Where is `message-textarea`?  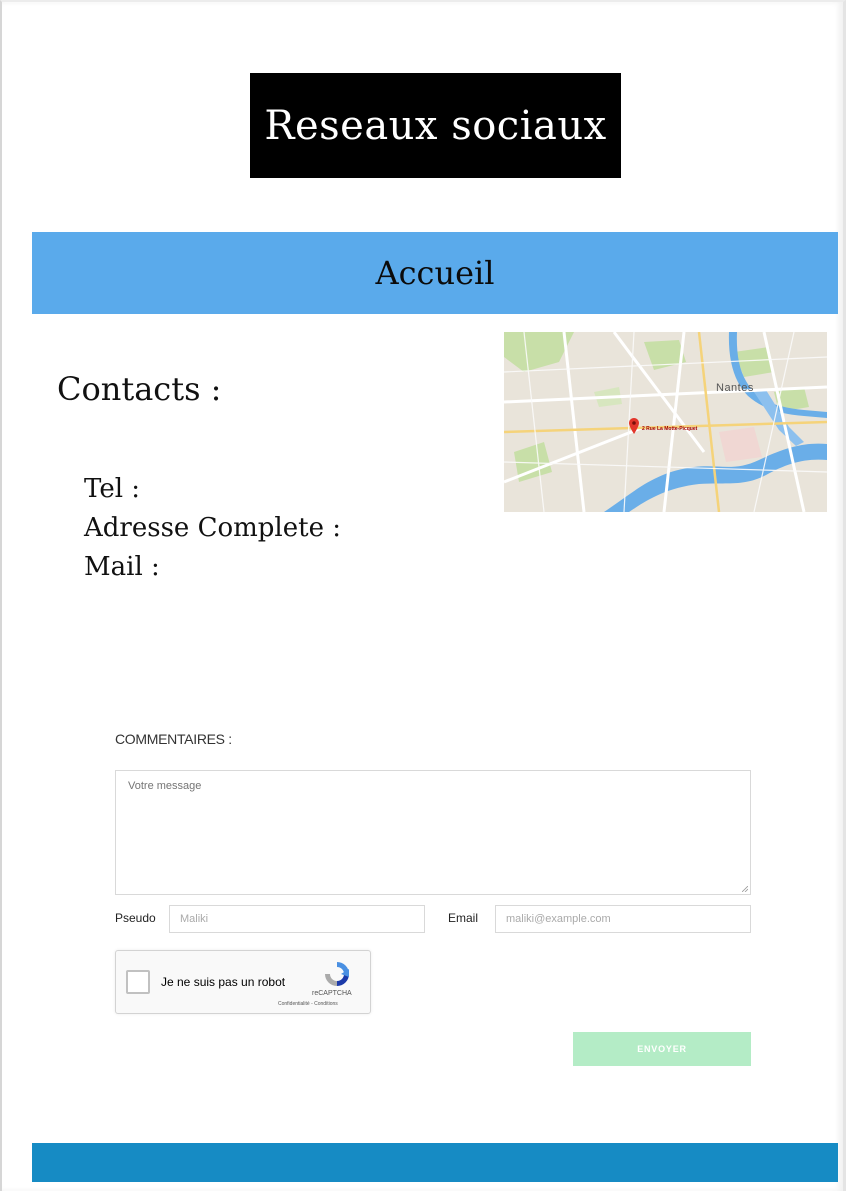 message-textarea is located at coordinates (433, 832).